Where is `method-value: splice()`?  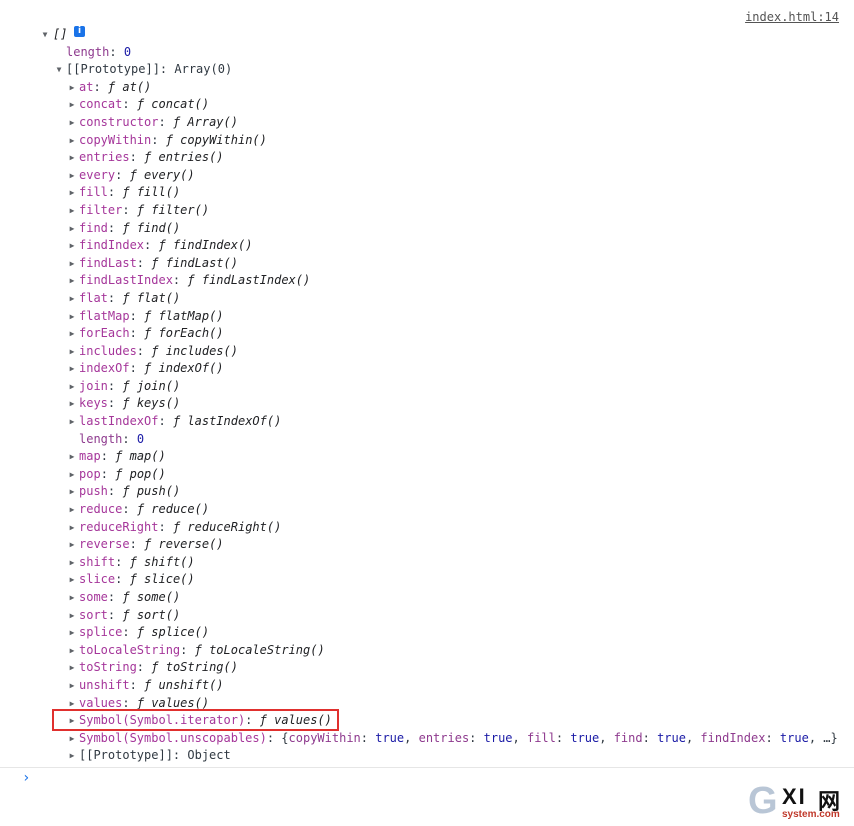 method-value: splice() is located at coordinates (180, 632).